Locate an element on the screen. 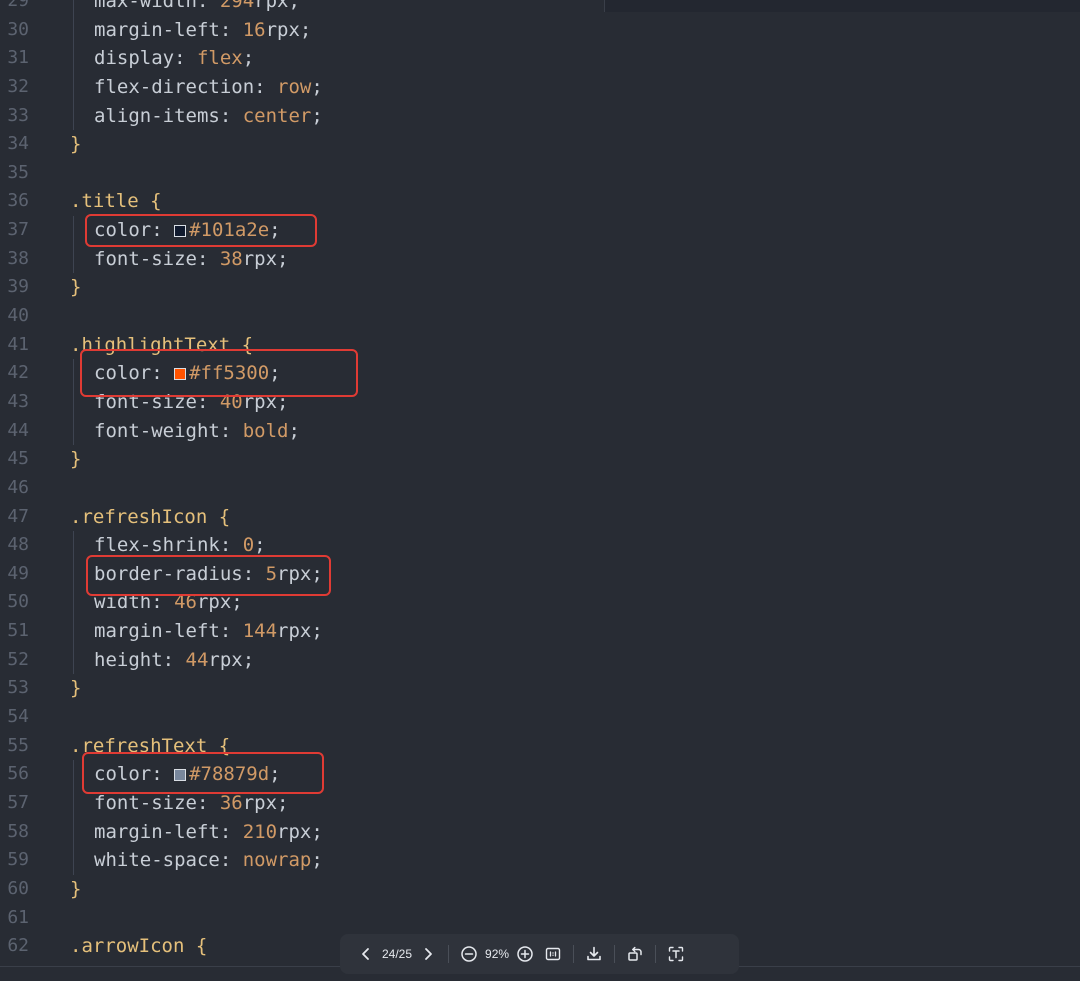  code-text: font-size: 38rpx; is located at coordinates (191, 259).